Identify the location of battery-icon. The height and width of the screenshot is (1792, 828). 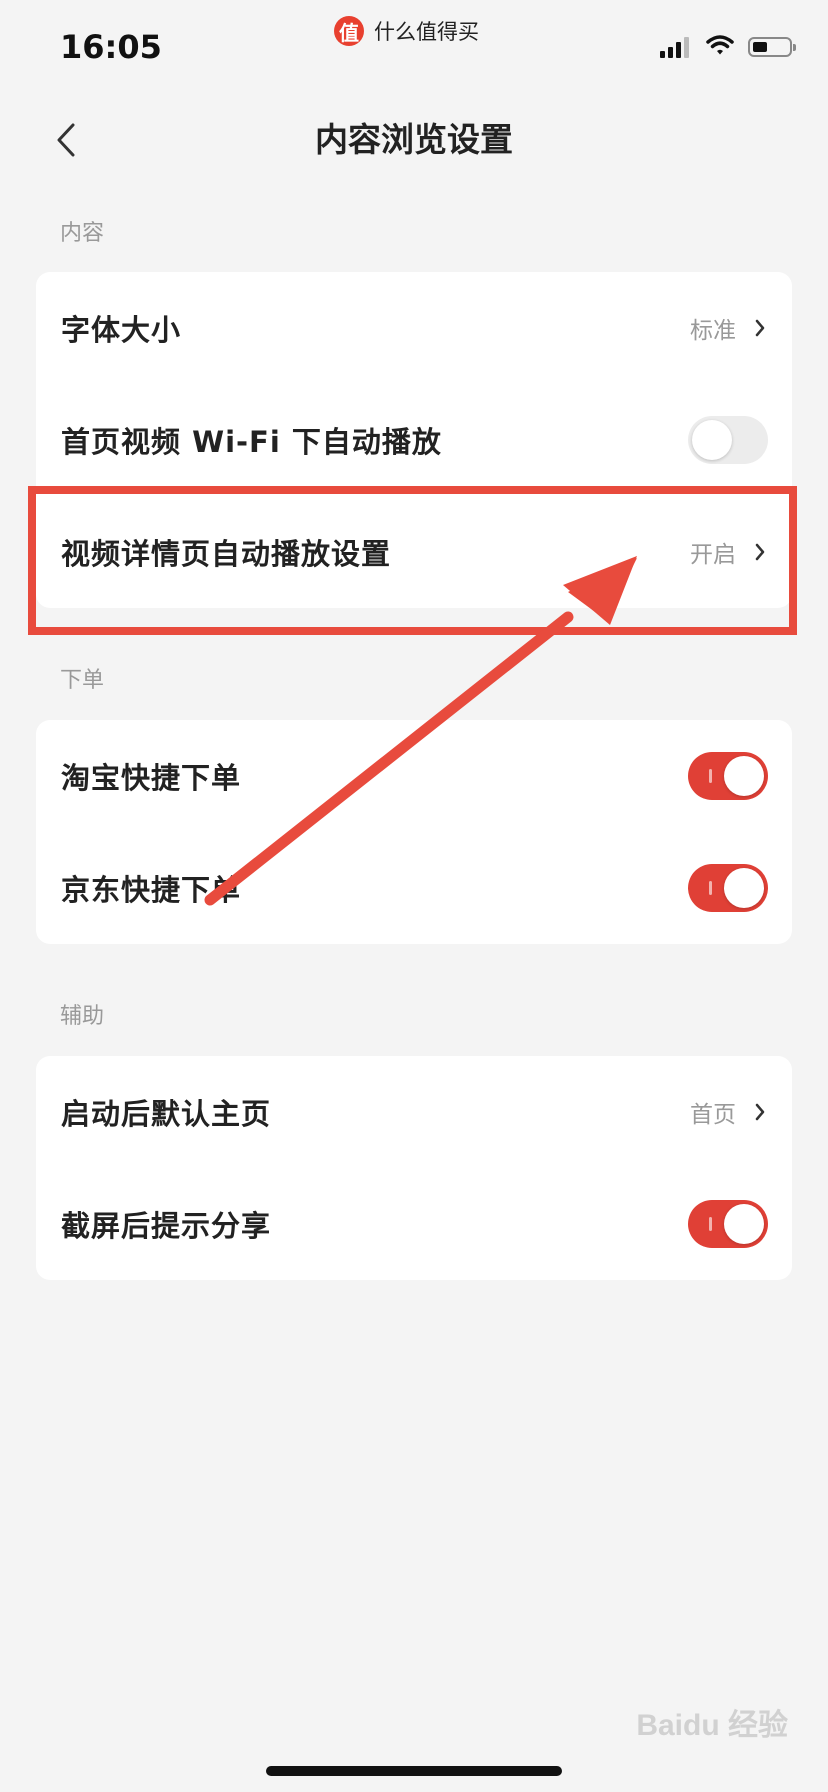
(772, 47).